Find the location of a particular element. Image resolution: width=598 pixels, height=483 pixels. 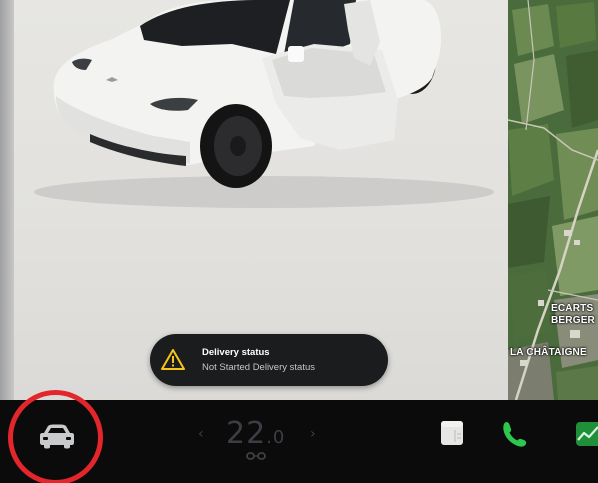

satellite-map-tiles is located at coordinates (553, 200).